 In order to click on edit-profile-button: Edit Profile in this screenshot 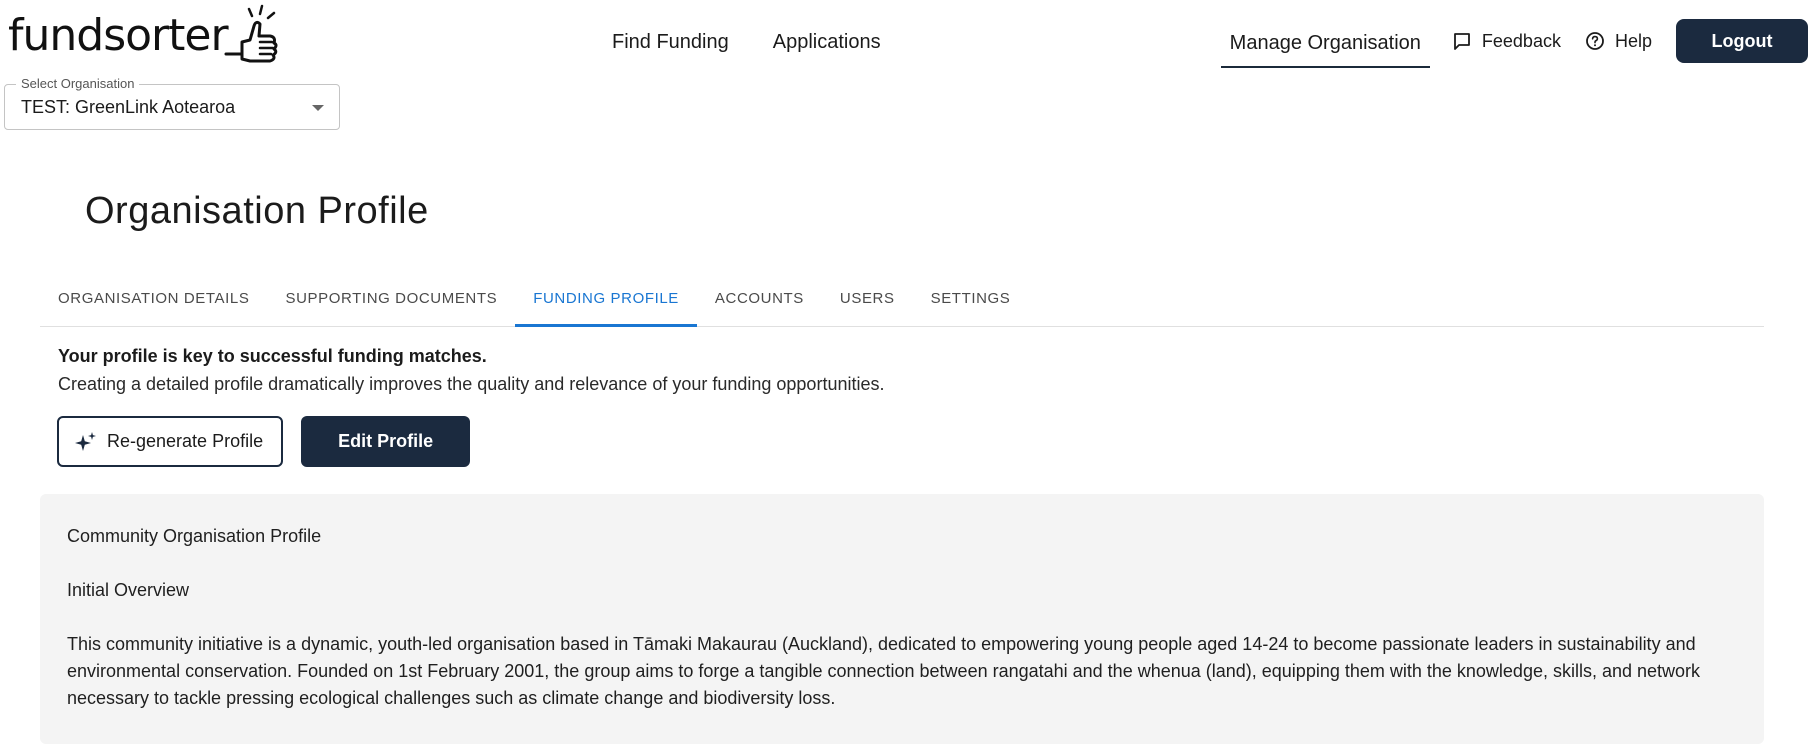, I will do `click(386, 441)`.